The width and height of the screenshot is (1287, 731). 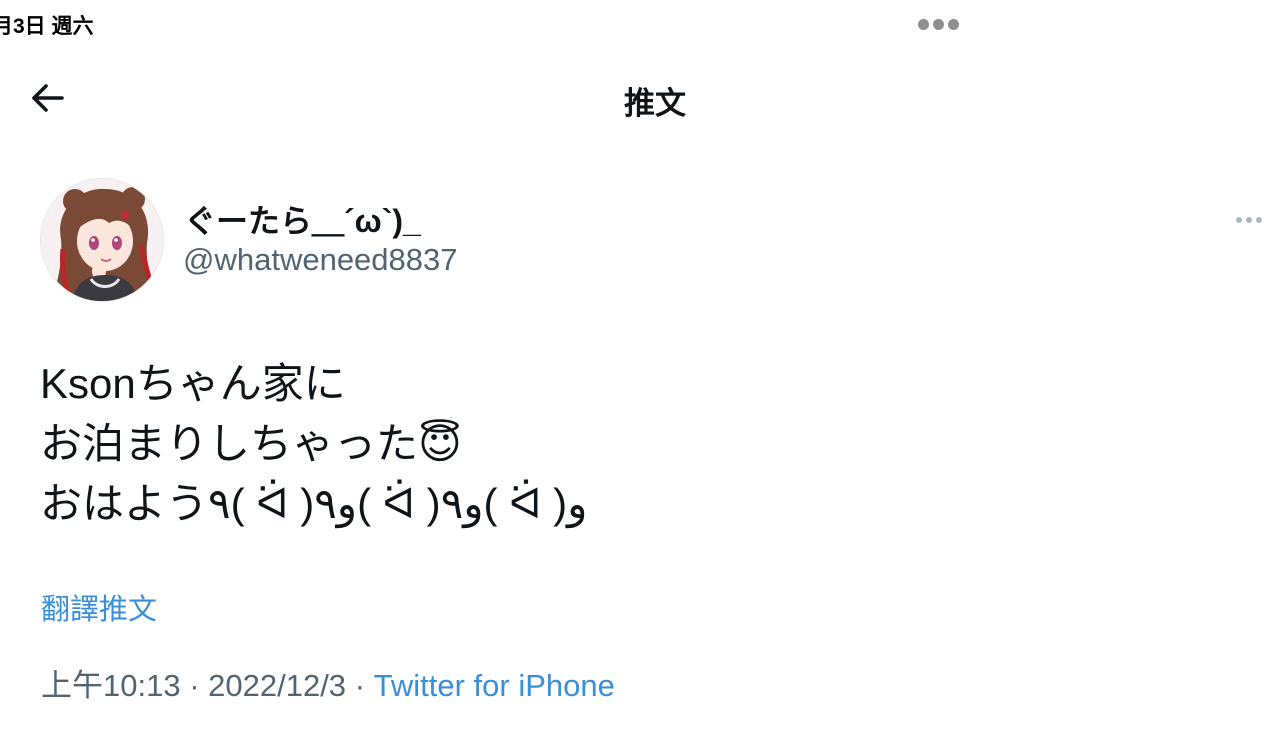 I want to click on tweet-text-line: お泊まりしちゃった😇, so click(x=251, y=443).